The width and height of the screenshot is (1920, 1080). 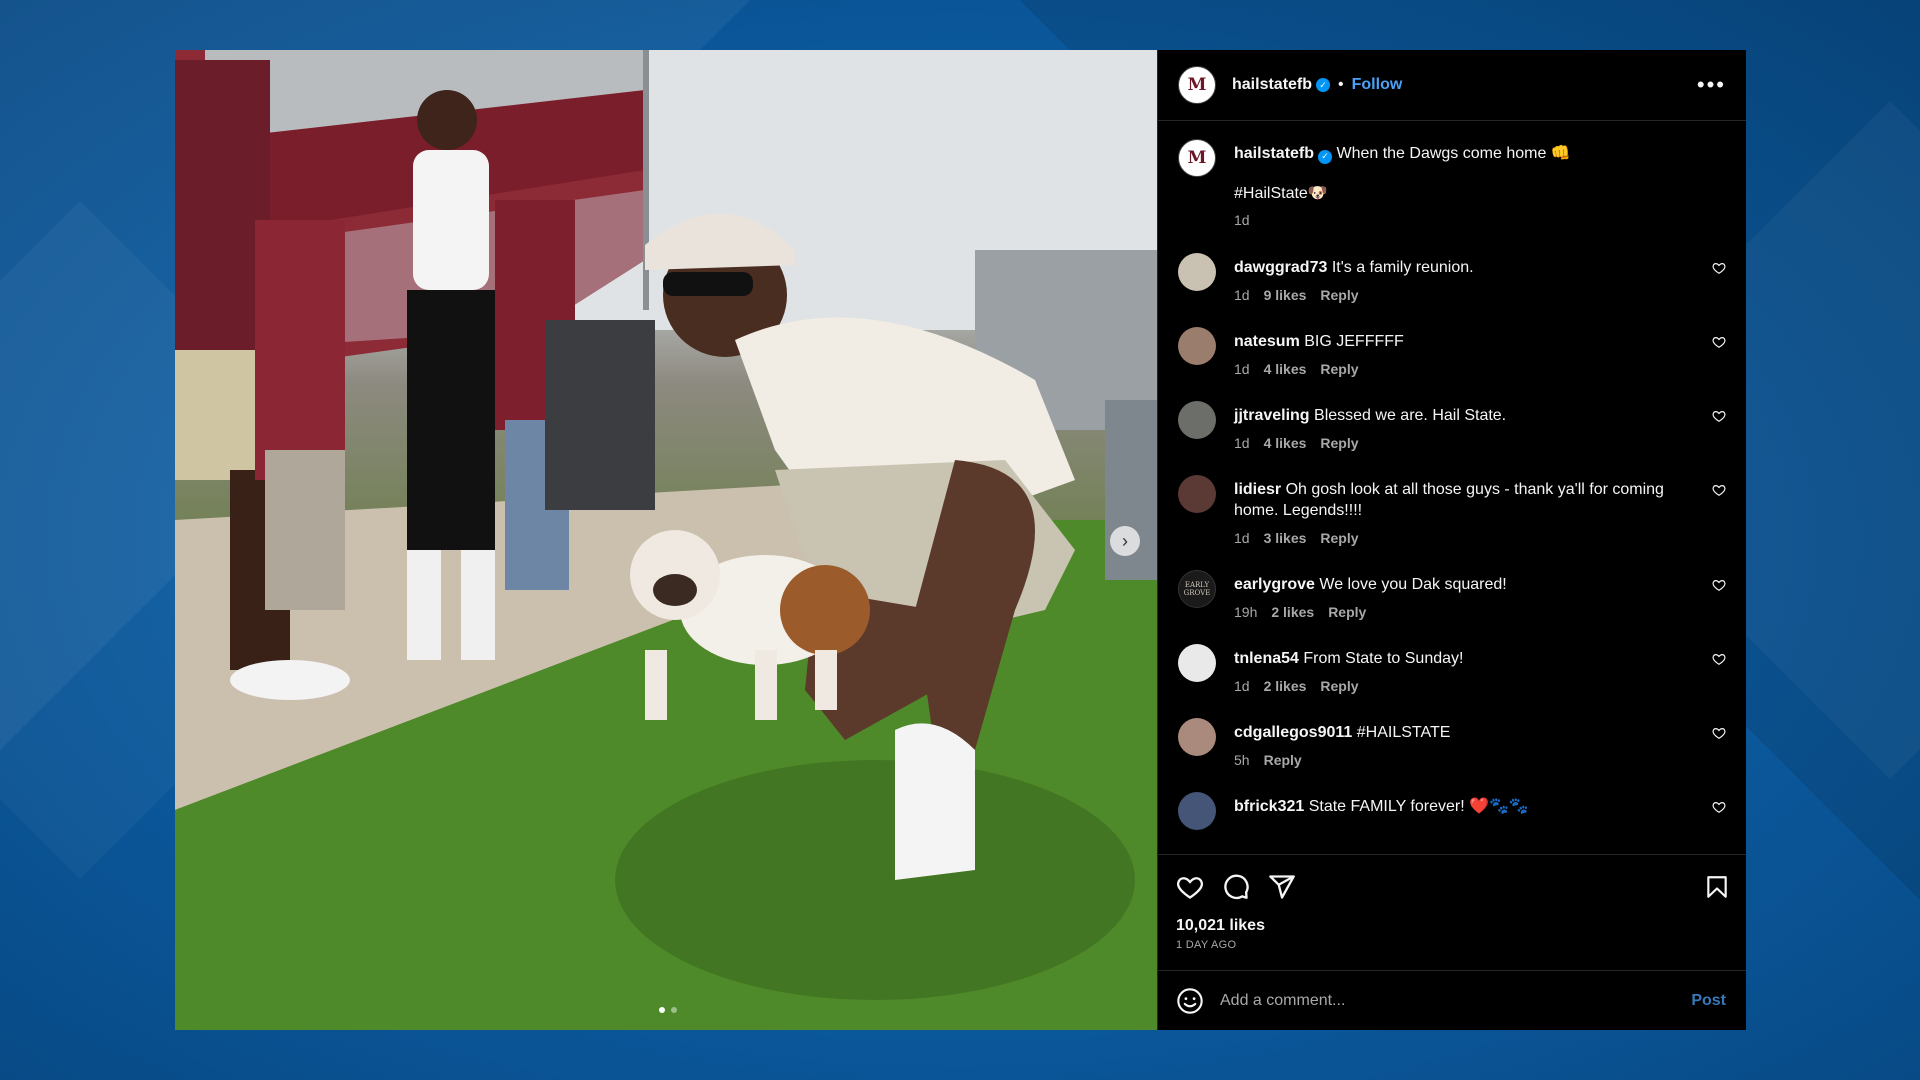 What do you see at coordinates (1456, 1000) in the screenshot?
I see `comment-input` at bounding box center [1456, 1000].